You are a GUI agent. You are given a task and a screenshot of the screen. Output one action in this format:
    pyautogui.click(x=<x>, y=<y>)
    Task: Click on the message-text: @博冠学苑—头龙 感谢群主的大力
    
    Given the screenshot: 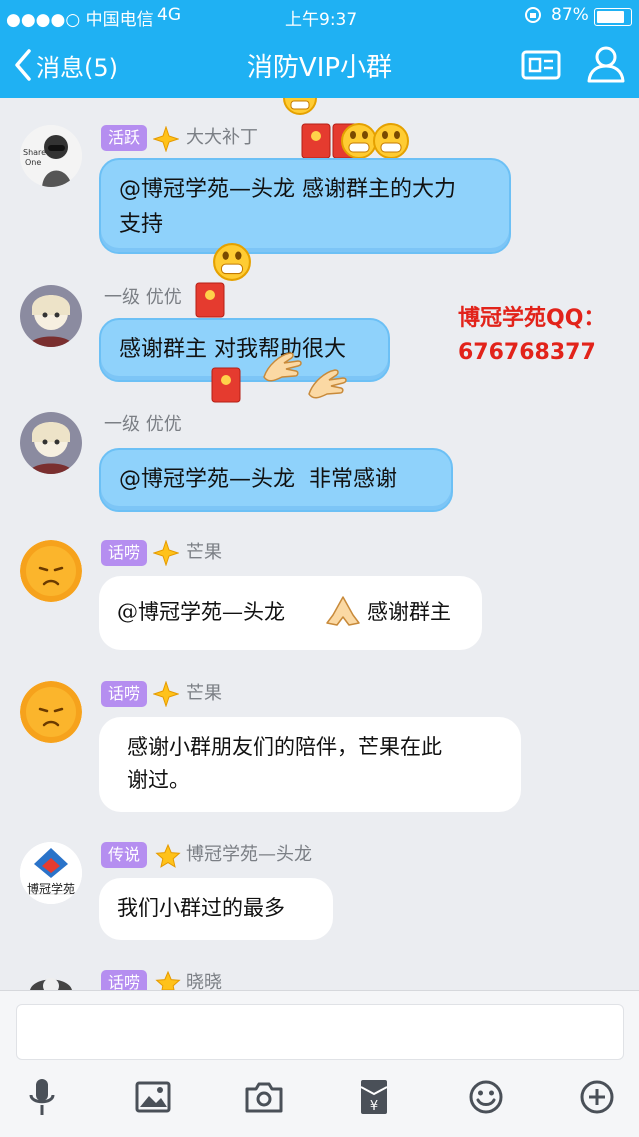 What is the action you would take?
    pyautogui.click(x=287, y=189)
    